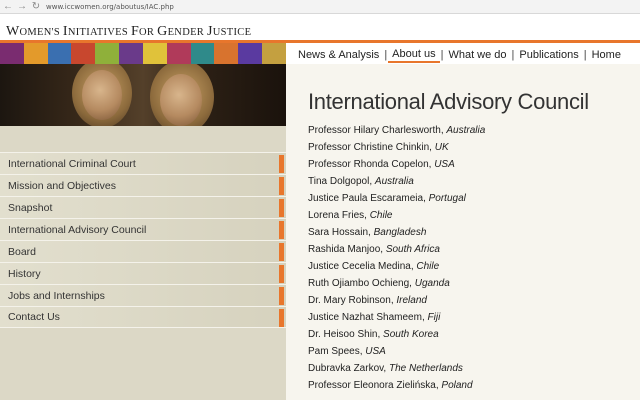 The height and width of the screenshot is (400, 640). Describe the element at coordinates (320, 7) in the screenshot. I see `browser-toolbar: ← → ↻ www.iccwomen.org/aboutus/IAC.php` at that location.